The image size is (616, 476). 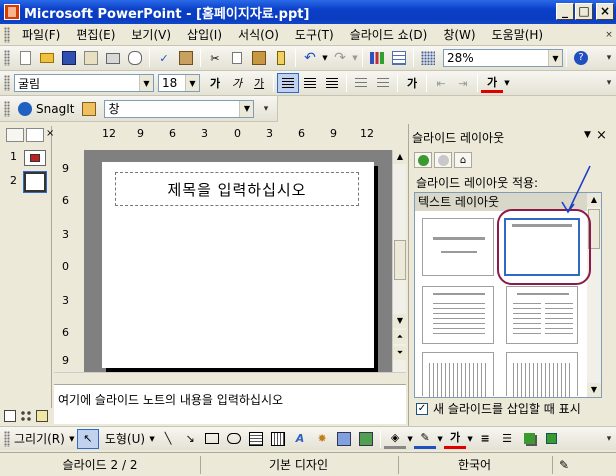 What do you see at coordinates (340, 58) in the screenshot?
I see `redo-icon: ↷` at bounding box center [340, 58].